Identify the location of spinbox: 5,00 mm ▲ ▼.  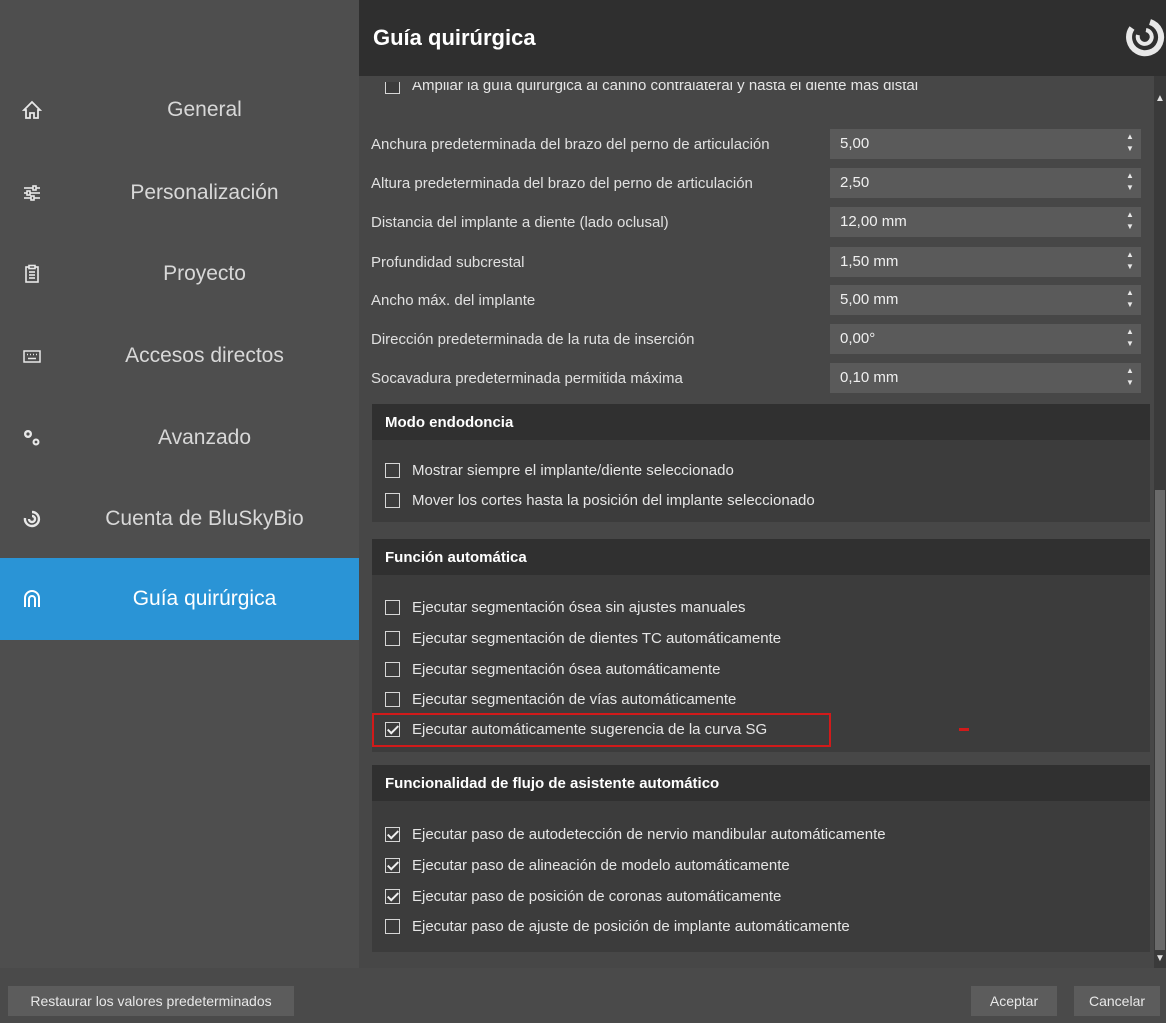
(985, 300).